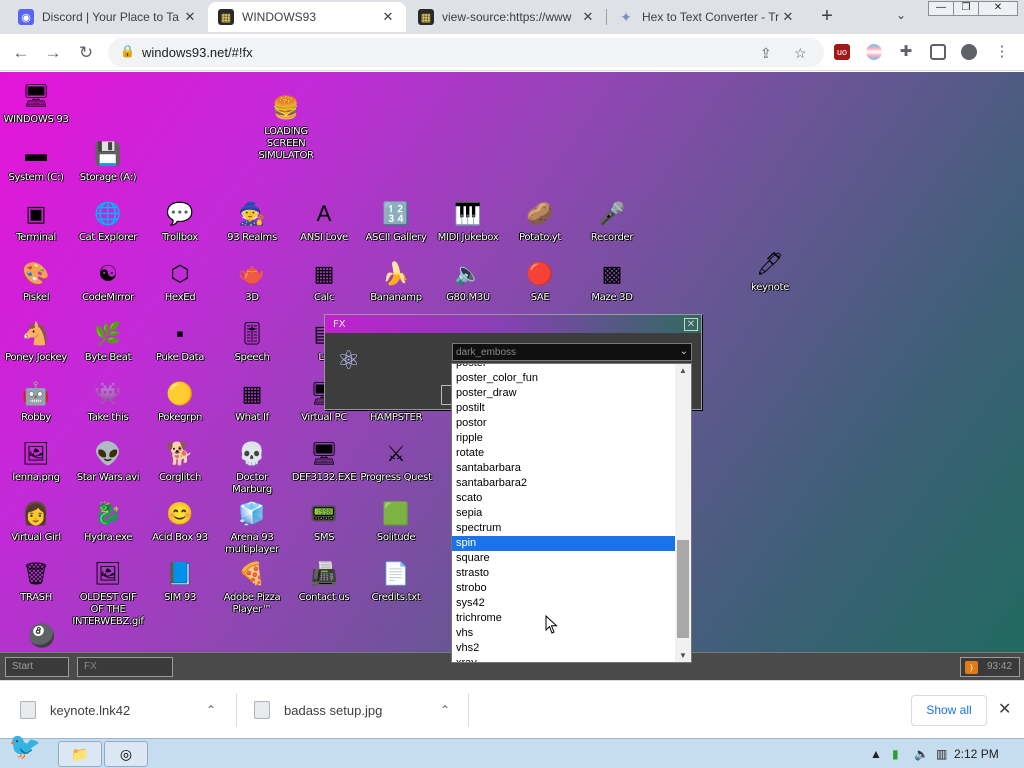 Image resolution: width=1024 pixels, height=768 pixels. I want to click on rss-icon: ), so click(971, 667).